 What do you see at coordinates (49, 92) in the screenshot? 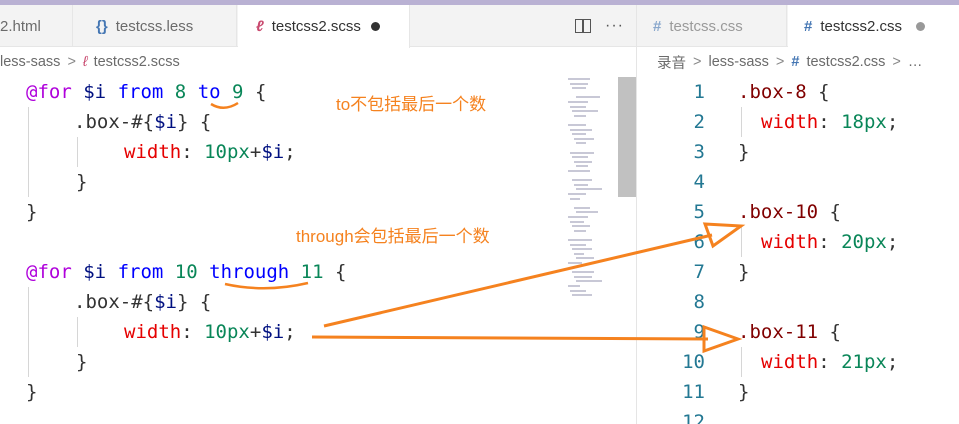
I see `code-token: @for` at bounding box center [49, 92].